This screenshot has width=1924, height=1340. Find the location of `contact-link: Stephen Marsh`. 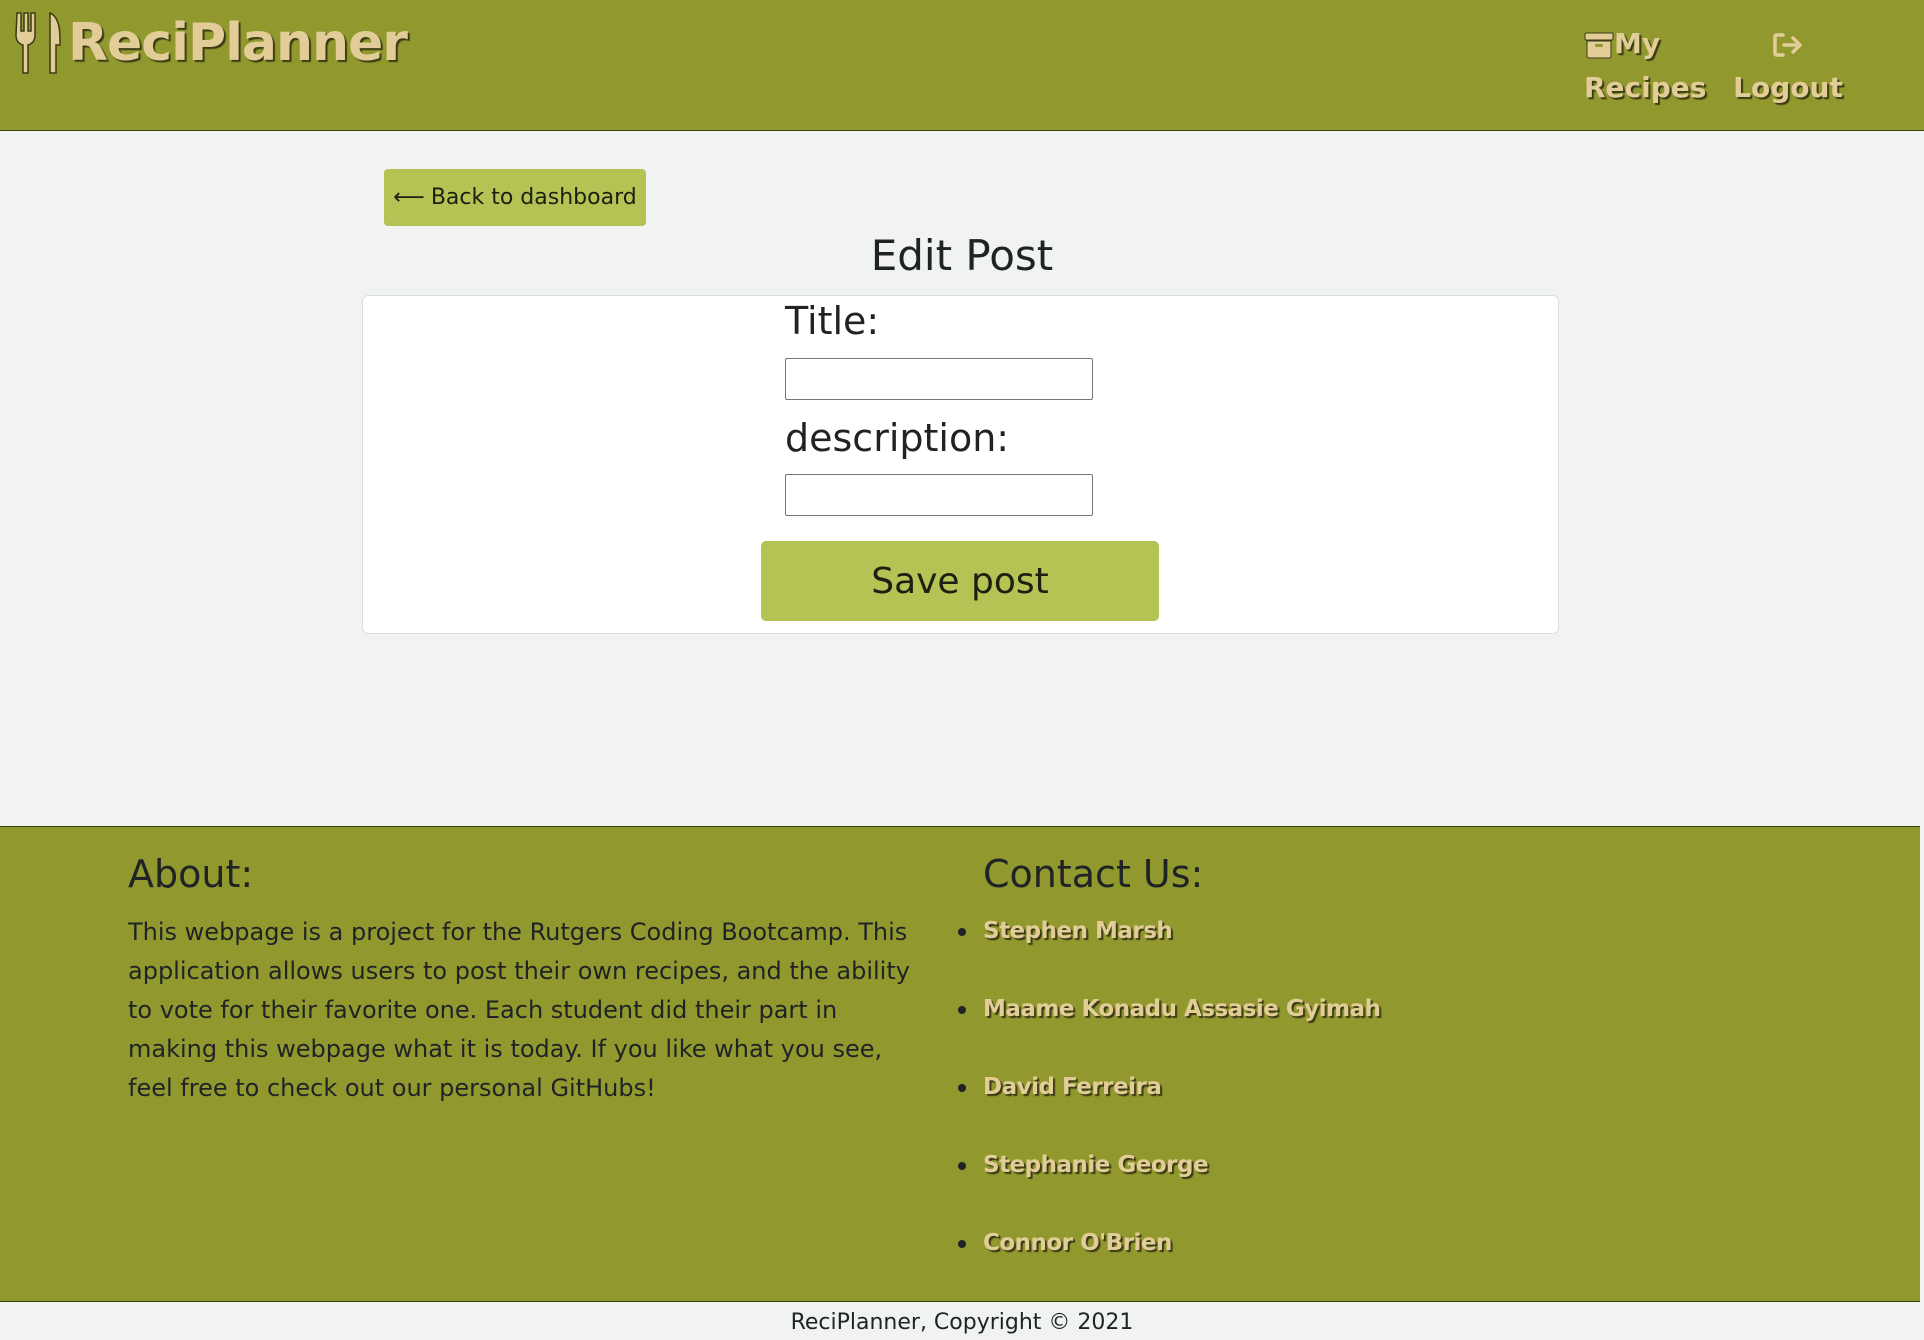

contact-link: Stephen Marsh is located at coordinates (1078, 931).